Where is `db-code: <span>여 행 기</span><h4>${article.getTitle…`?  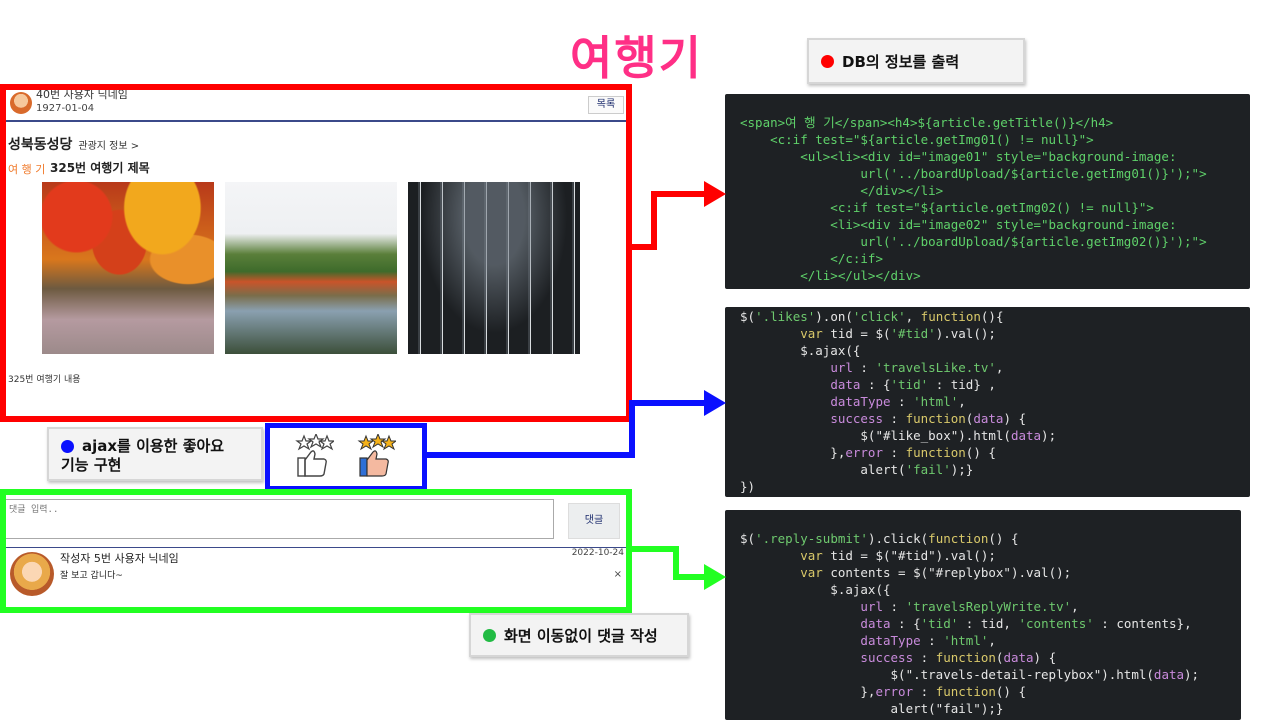 db-code: <span>여 행 기</span><h4>${article.getTitle… is located at coordinates (973, 199).